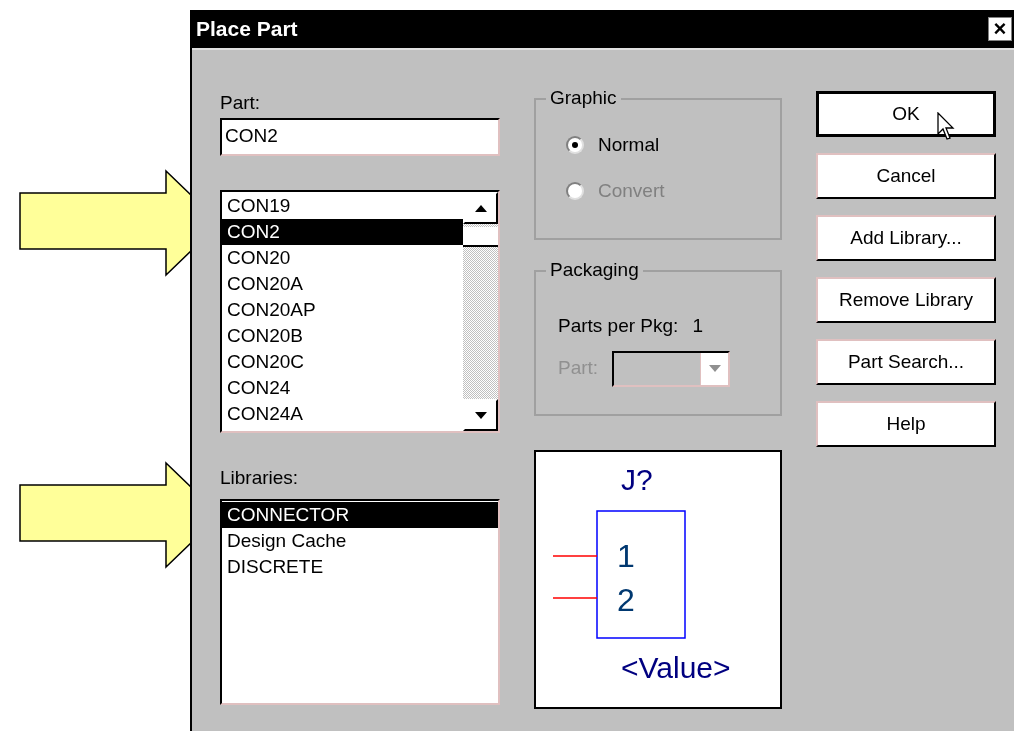 The height and width of the screenshot is (731, 1014). I want to click on parts-per-pkg-label: Parts per Pkg:, so click(618, 326).